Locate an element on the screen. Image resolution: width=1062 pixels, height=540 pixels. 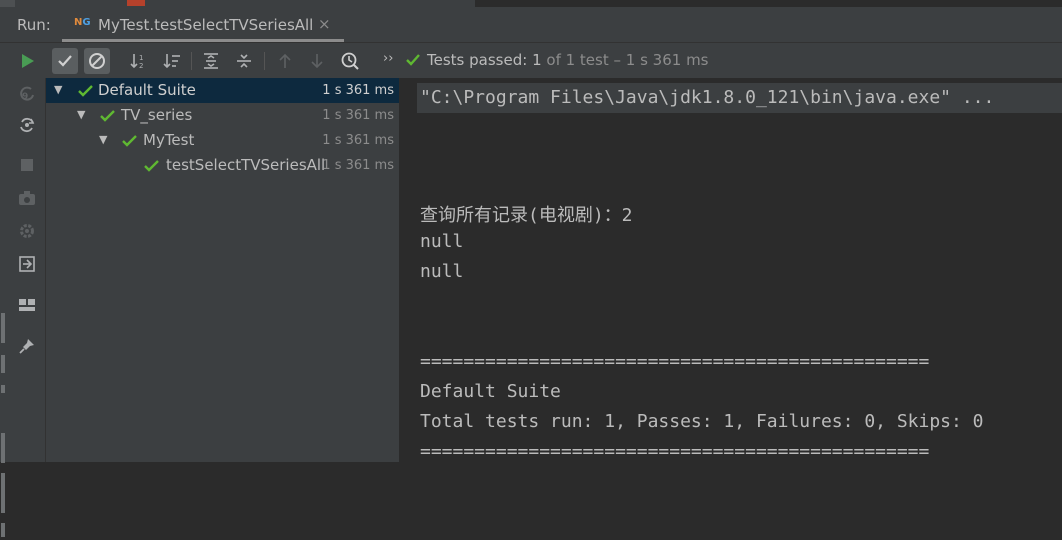
dump-threads-button is located at coordinates (27, 198).